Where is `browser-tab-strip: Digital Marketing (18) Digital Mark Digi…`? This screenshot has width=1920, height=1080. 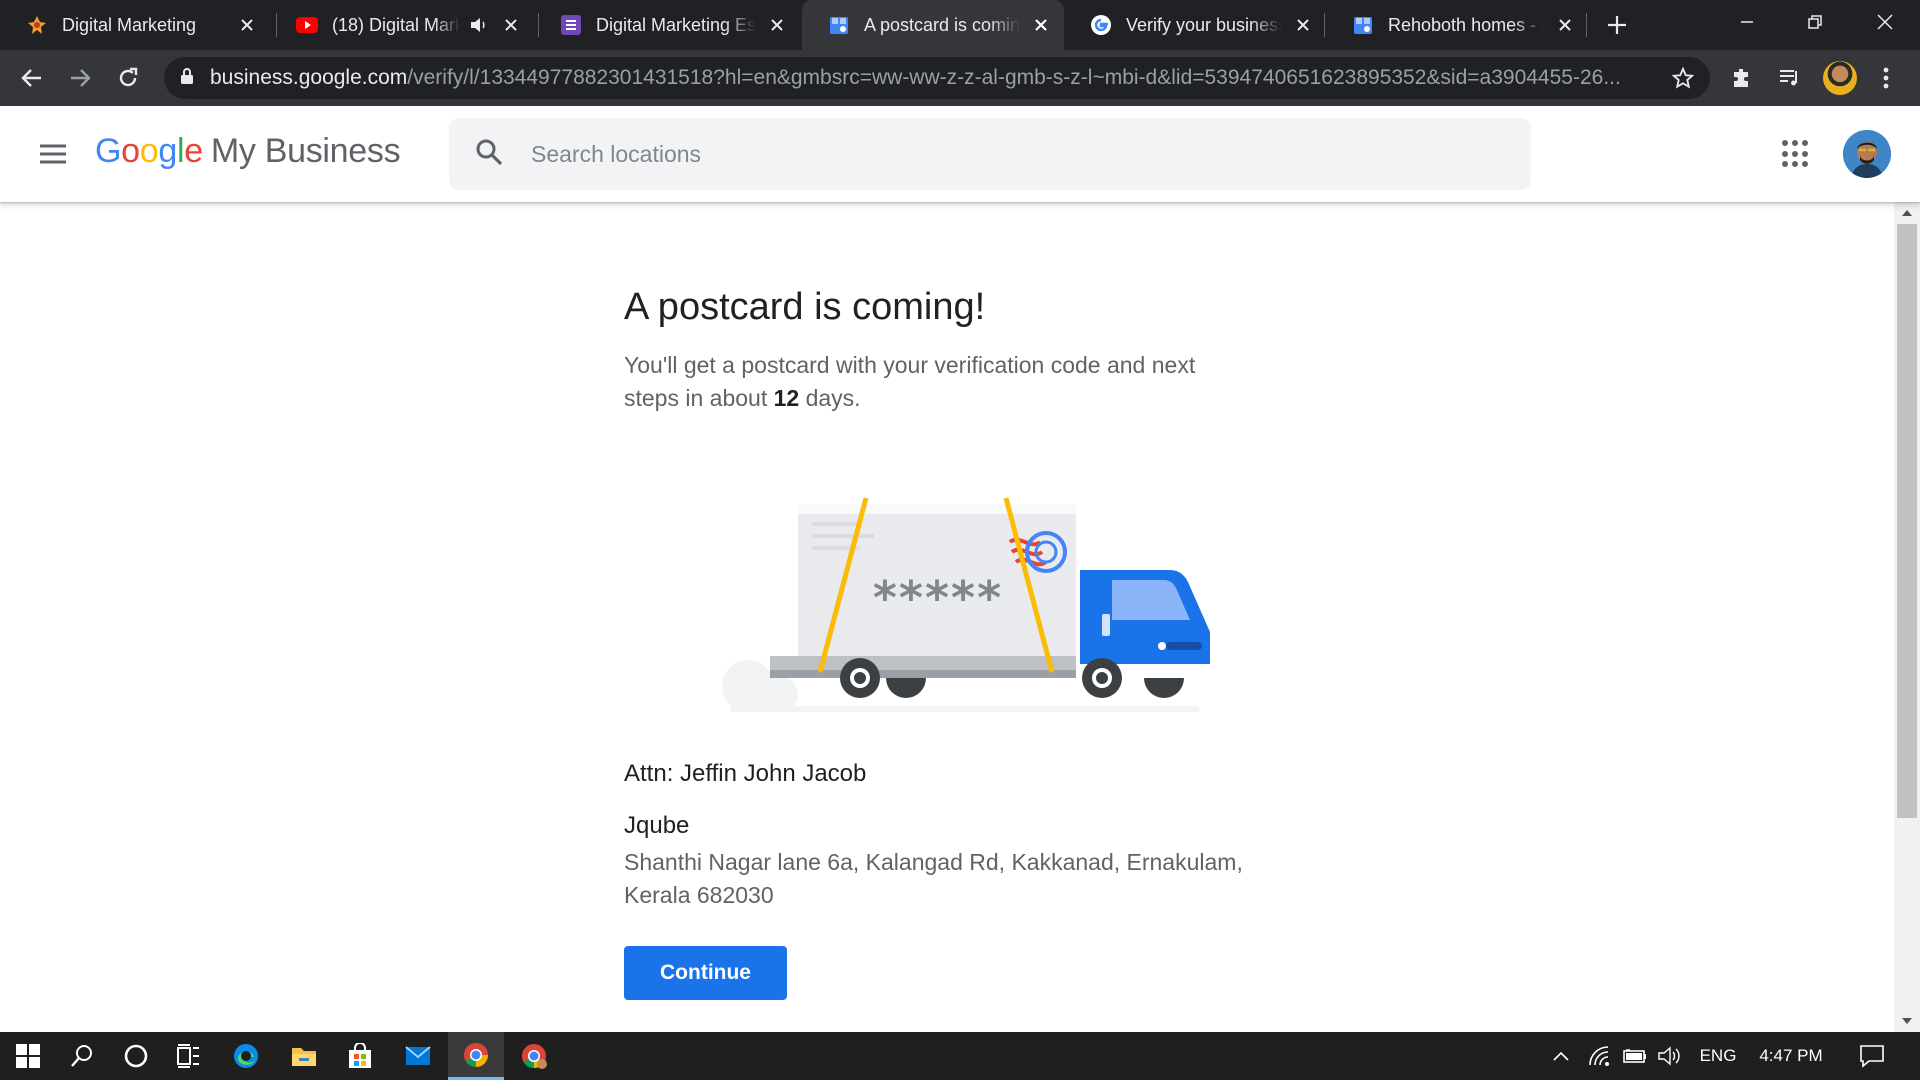 browser-tab-strip: Digital Marketing (18) Digital Mark Digi… is located at coordinates (960, 25).